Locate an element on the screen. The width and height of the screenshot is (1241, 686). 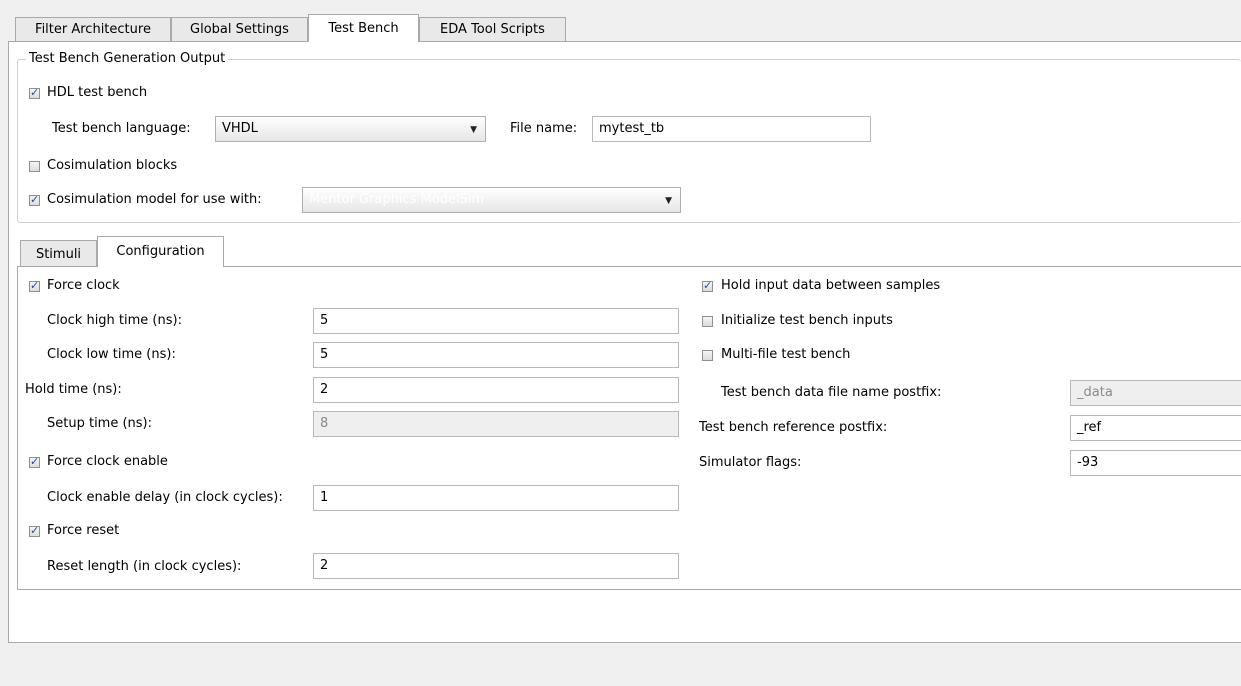
reference-postfix-label: Test bench reference postfix: is located at coordinates (793, 427).